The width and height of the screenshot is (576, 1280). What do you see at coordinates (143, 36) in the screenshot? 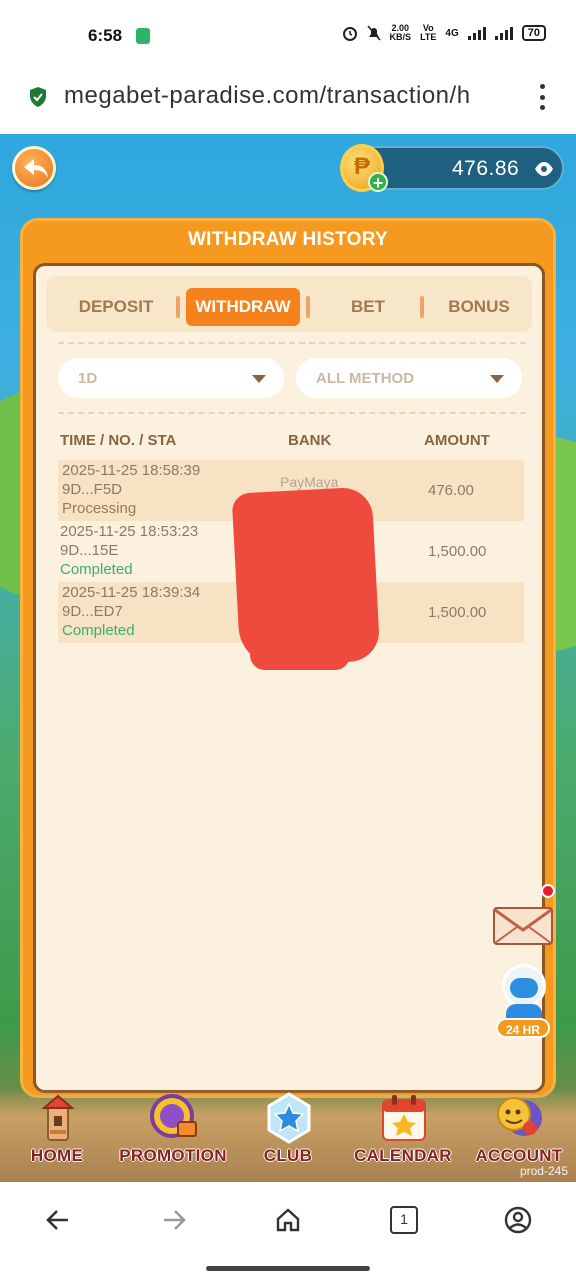
I see `app-notification-icon` at bounding box center [143, 36].